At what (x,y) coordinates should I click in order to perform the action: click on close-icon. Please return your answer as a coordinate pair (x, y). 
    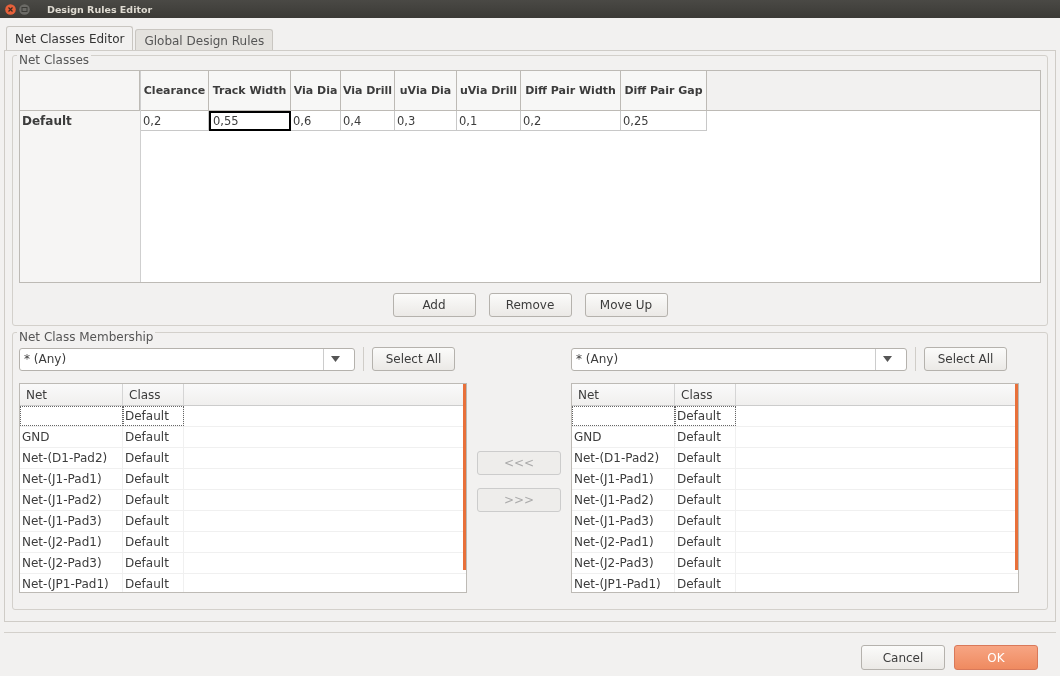
    Looking at the image, I should click on (10, 9).